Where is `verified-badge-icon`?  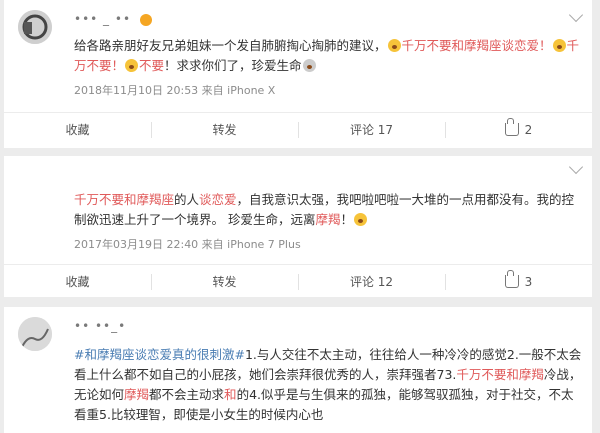 verified-badge-icon is located at coordinates (146, 20).